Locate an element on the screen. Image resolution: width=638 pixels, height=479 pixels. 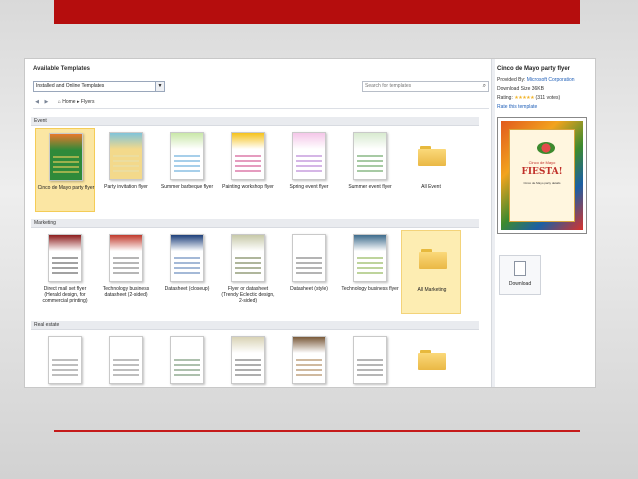
template-tile: Spring event flyer is located at coordinates (309, 170).